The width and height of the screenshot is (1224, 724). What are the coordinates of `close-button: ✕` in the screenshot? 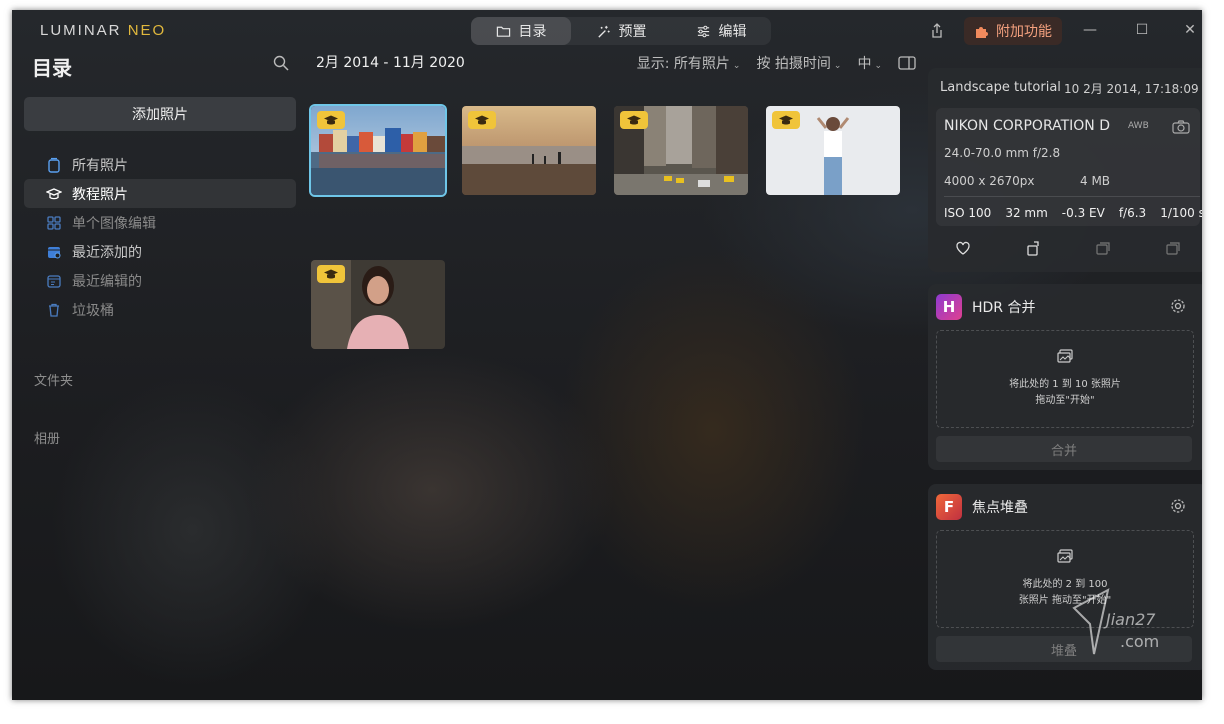 It's located at (1190, 30).